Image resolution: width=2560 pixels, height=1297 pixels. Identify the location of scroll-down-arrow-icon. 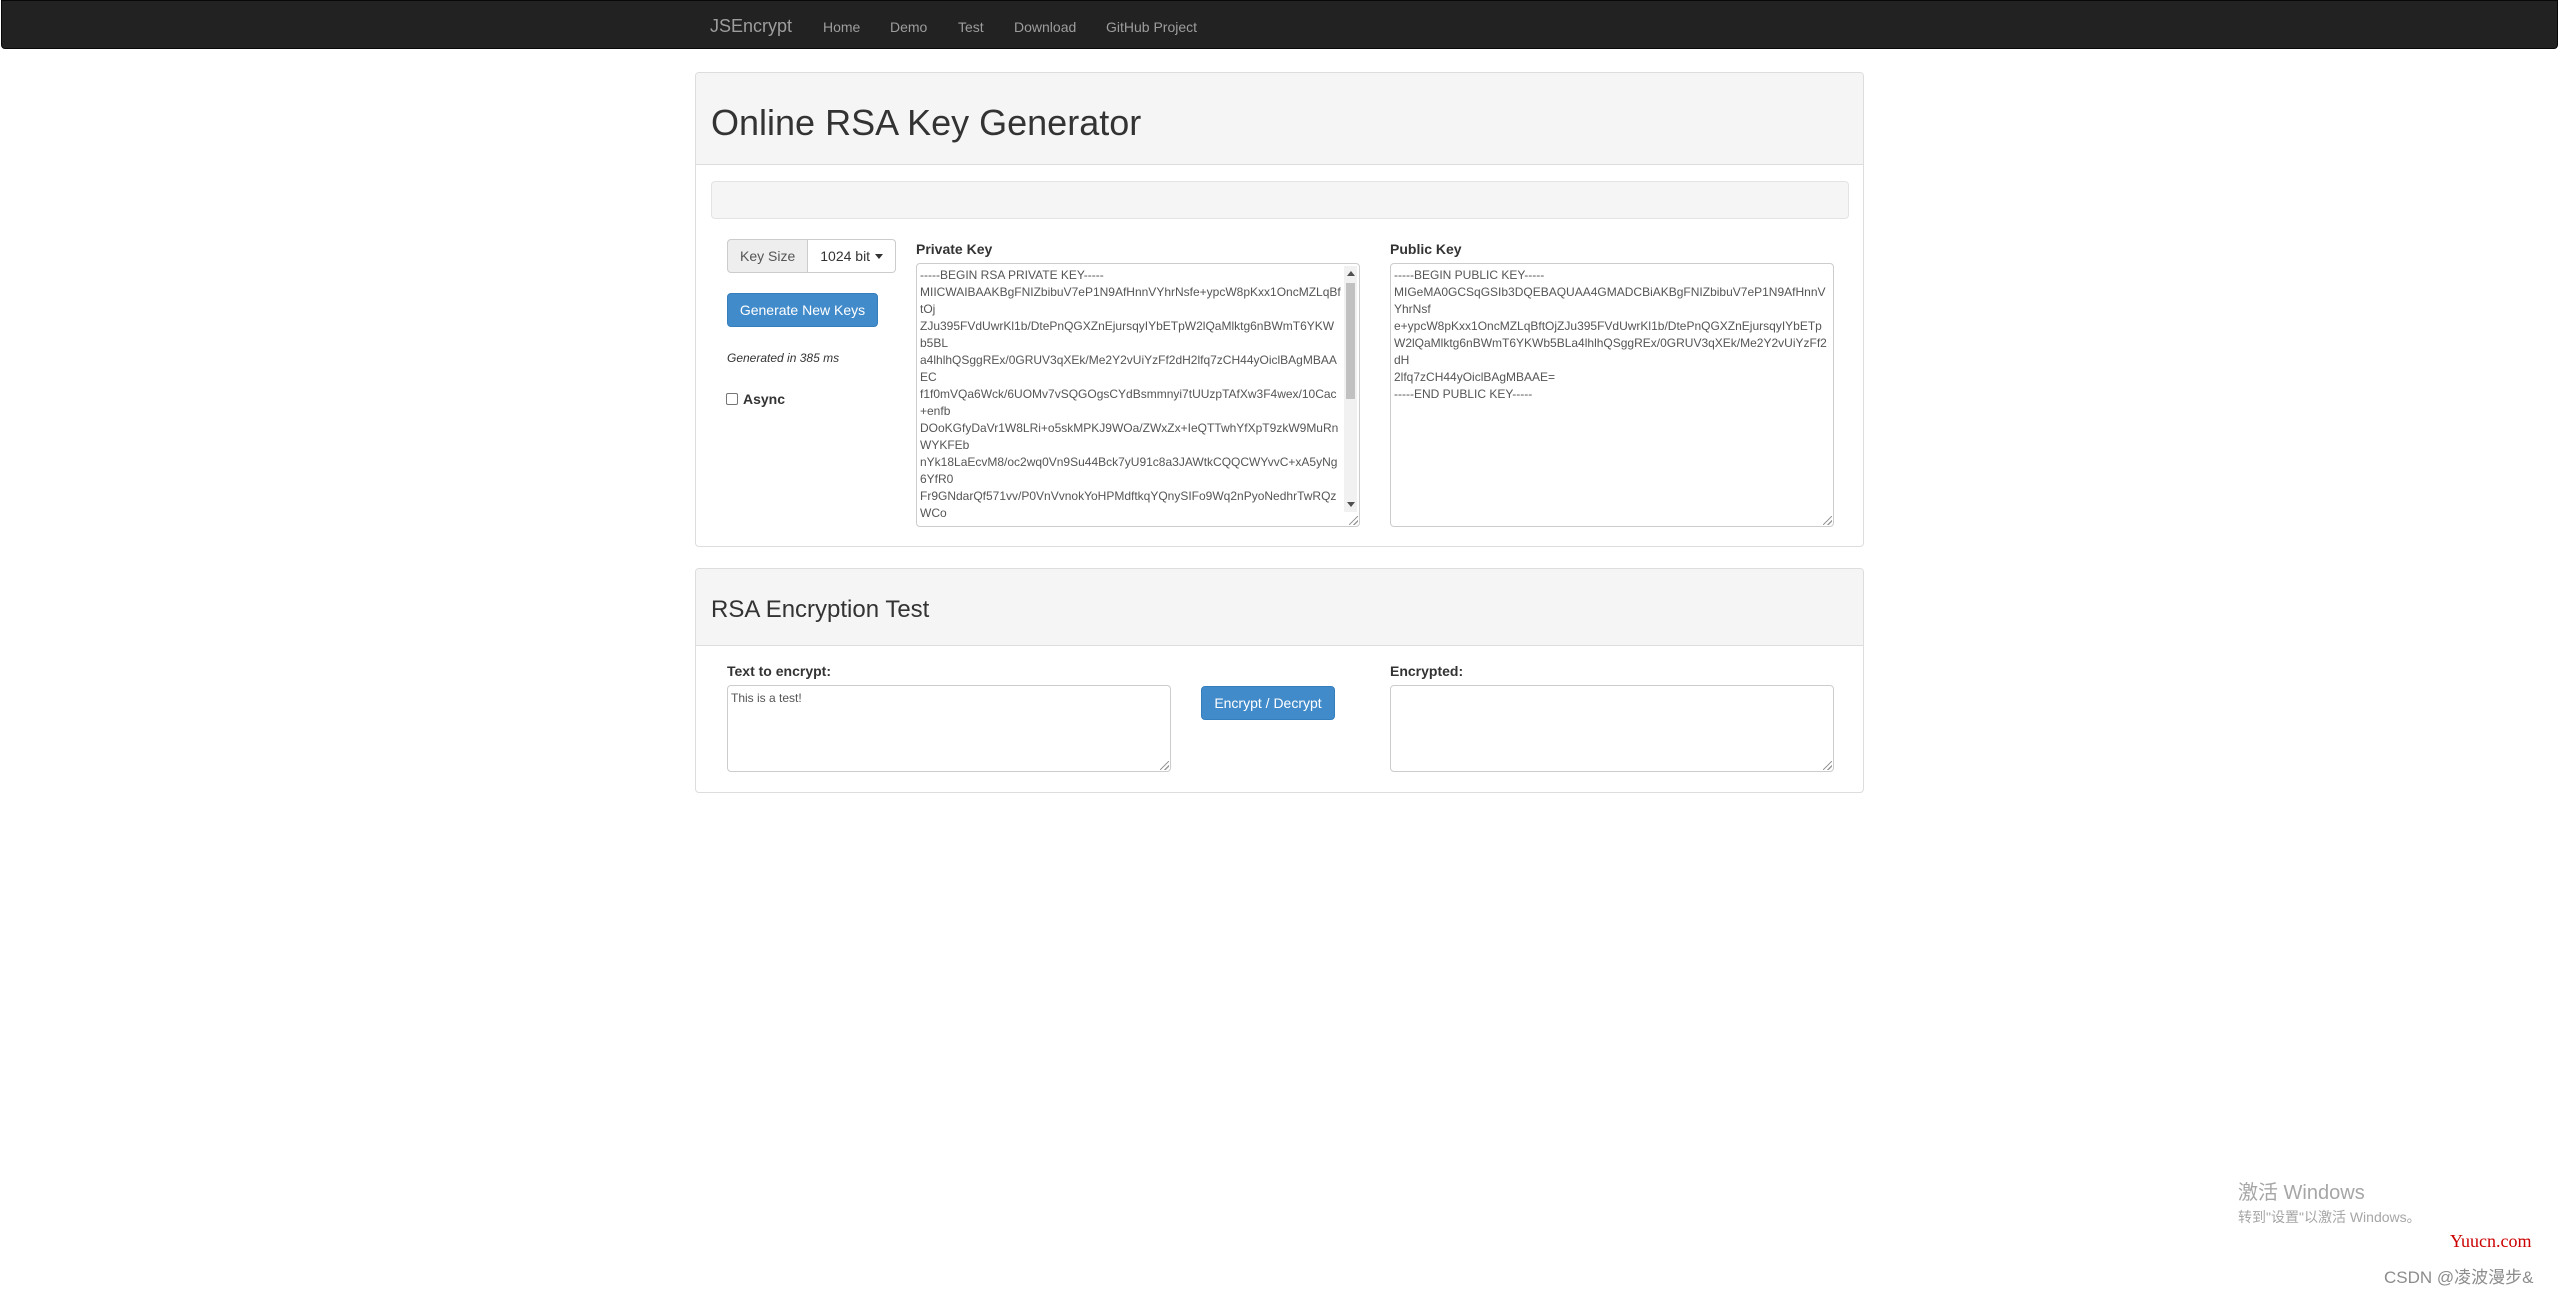
(1351, 504).